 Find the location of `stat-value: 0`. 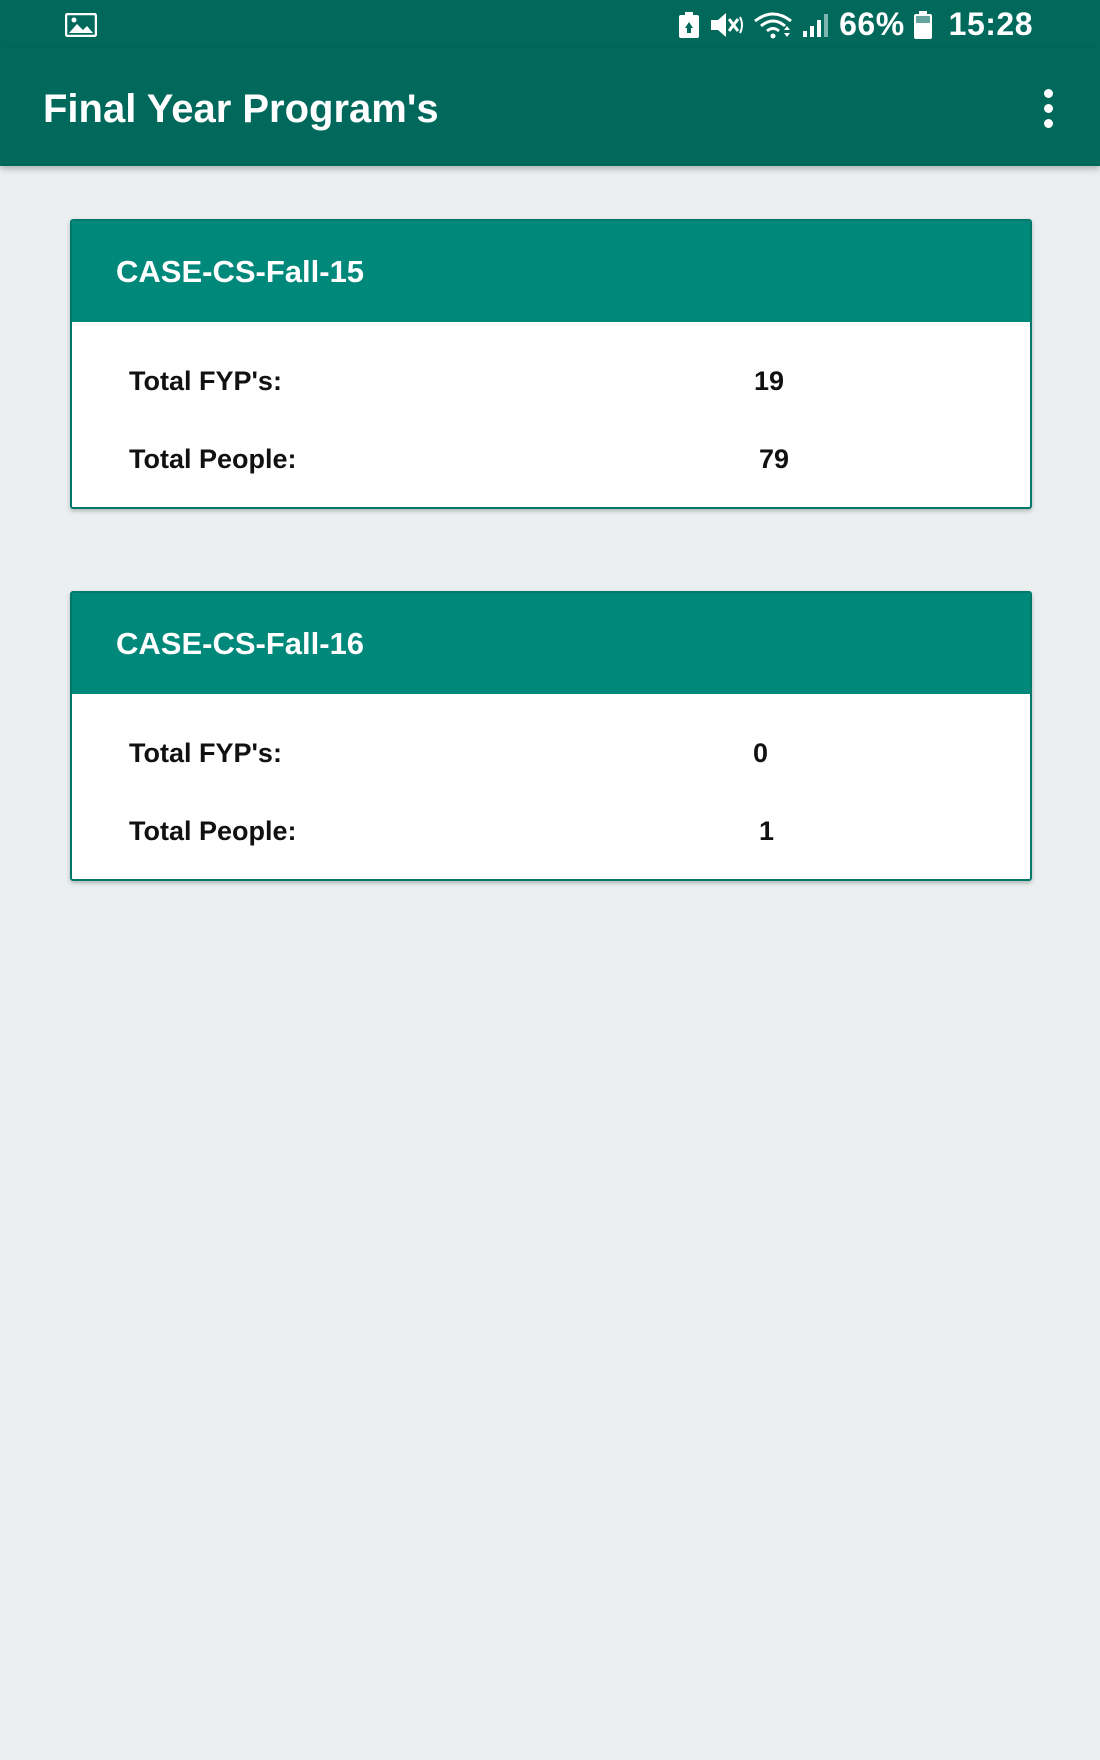

stat-value: 0 is located at coordinates (761, 753).